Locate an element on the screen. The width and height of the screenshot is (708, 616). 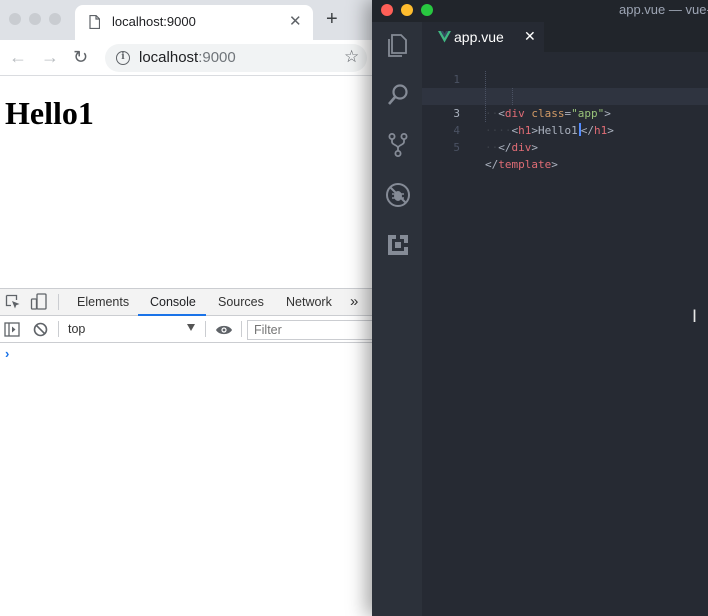
search-icon is located at coordinates (398, 95).